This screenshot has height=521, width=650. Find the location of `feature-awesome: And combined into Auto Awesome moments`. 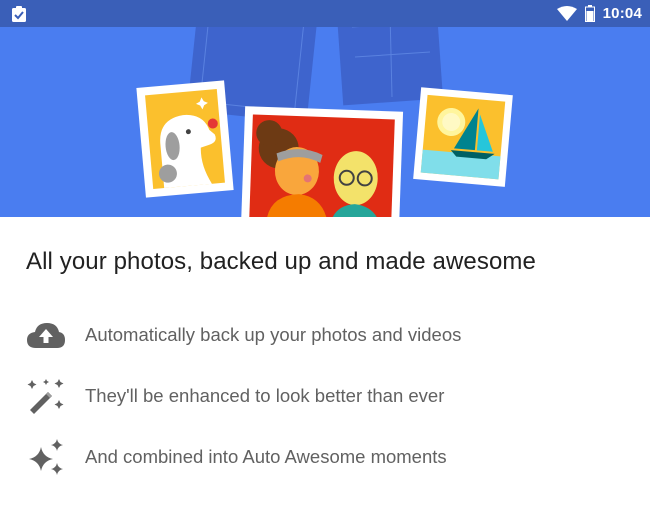

feature-awesome: And combined into Auto Awesome moments is located at coordinates (325, 457).